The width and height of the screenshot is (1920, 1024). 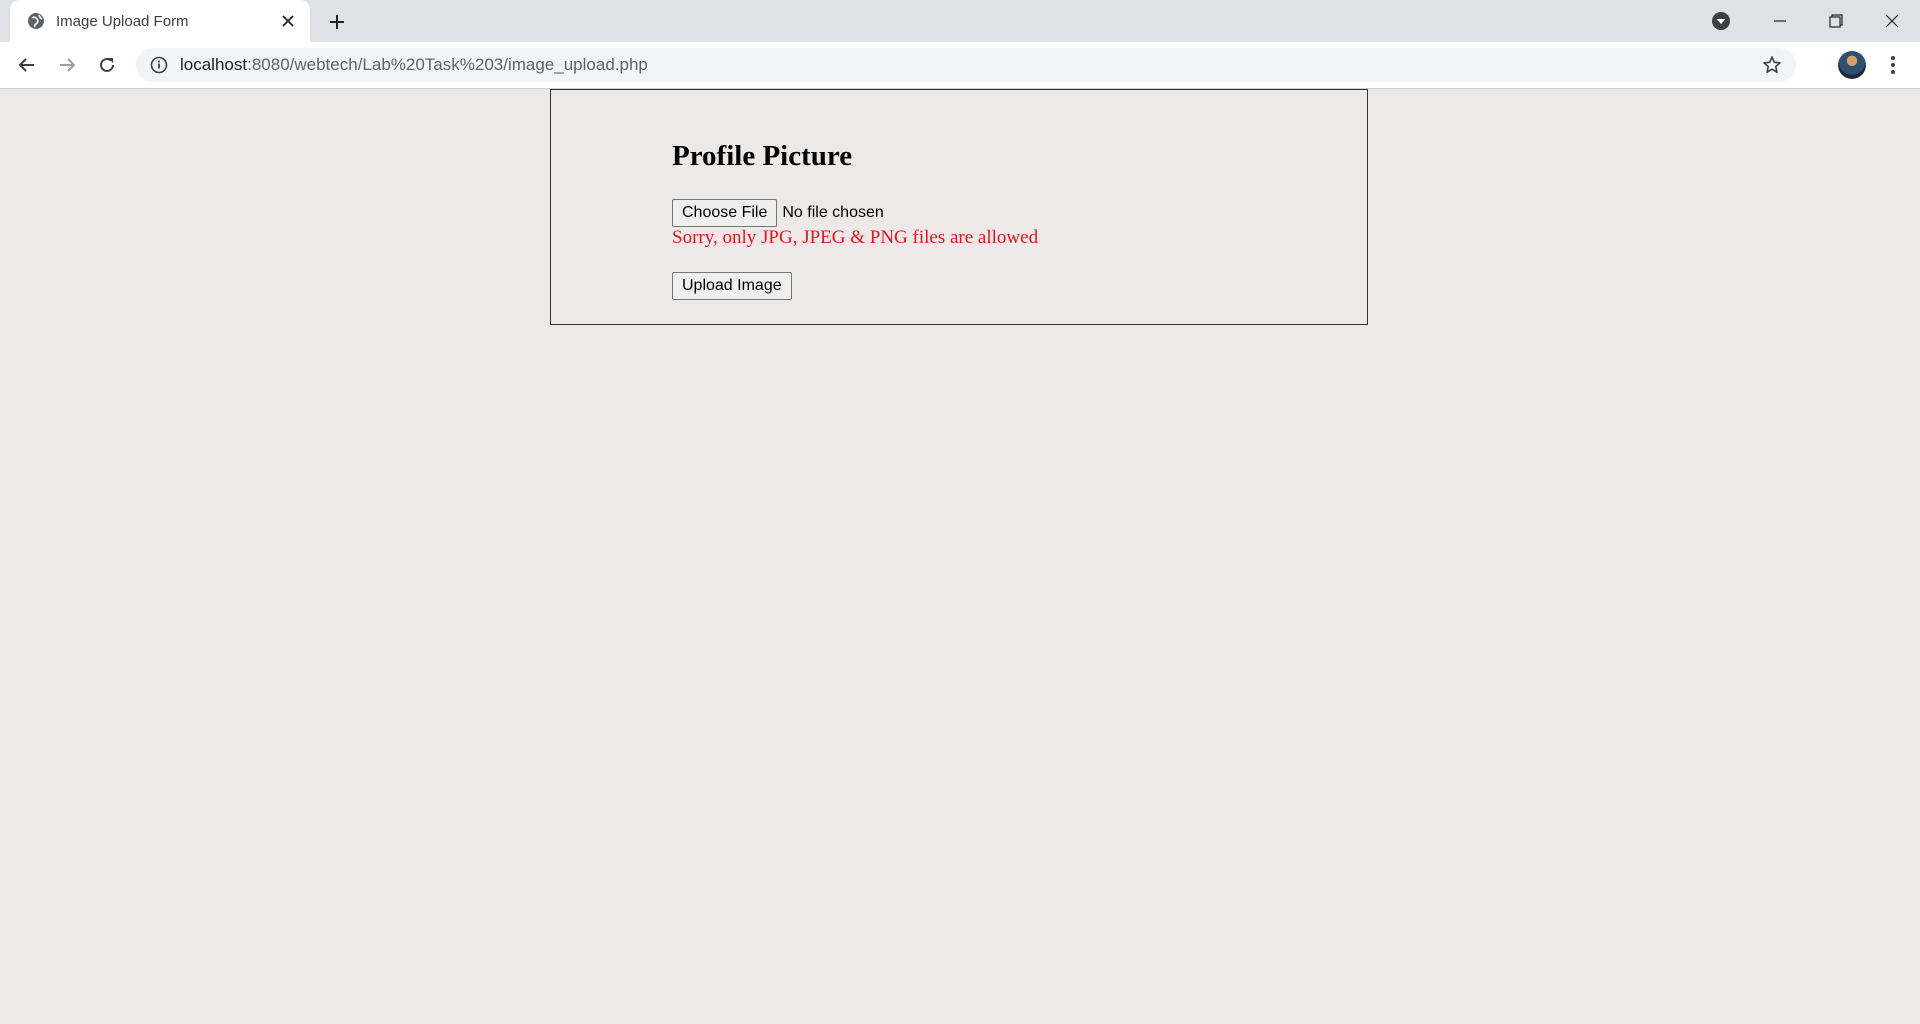 I want to click on tab-title: Image Upload Form, so click(x=122, y=21).